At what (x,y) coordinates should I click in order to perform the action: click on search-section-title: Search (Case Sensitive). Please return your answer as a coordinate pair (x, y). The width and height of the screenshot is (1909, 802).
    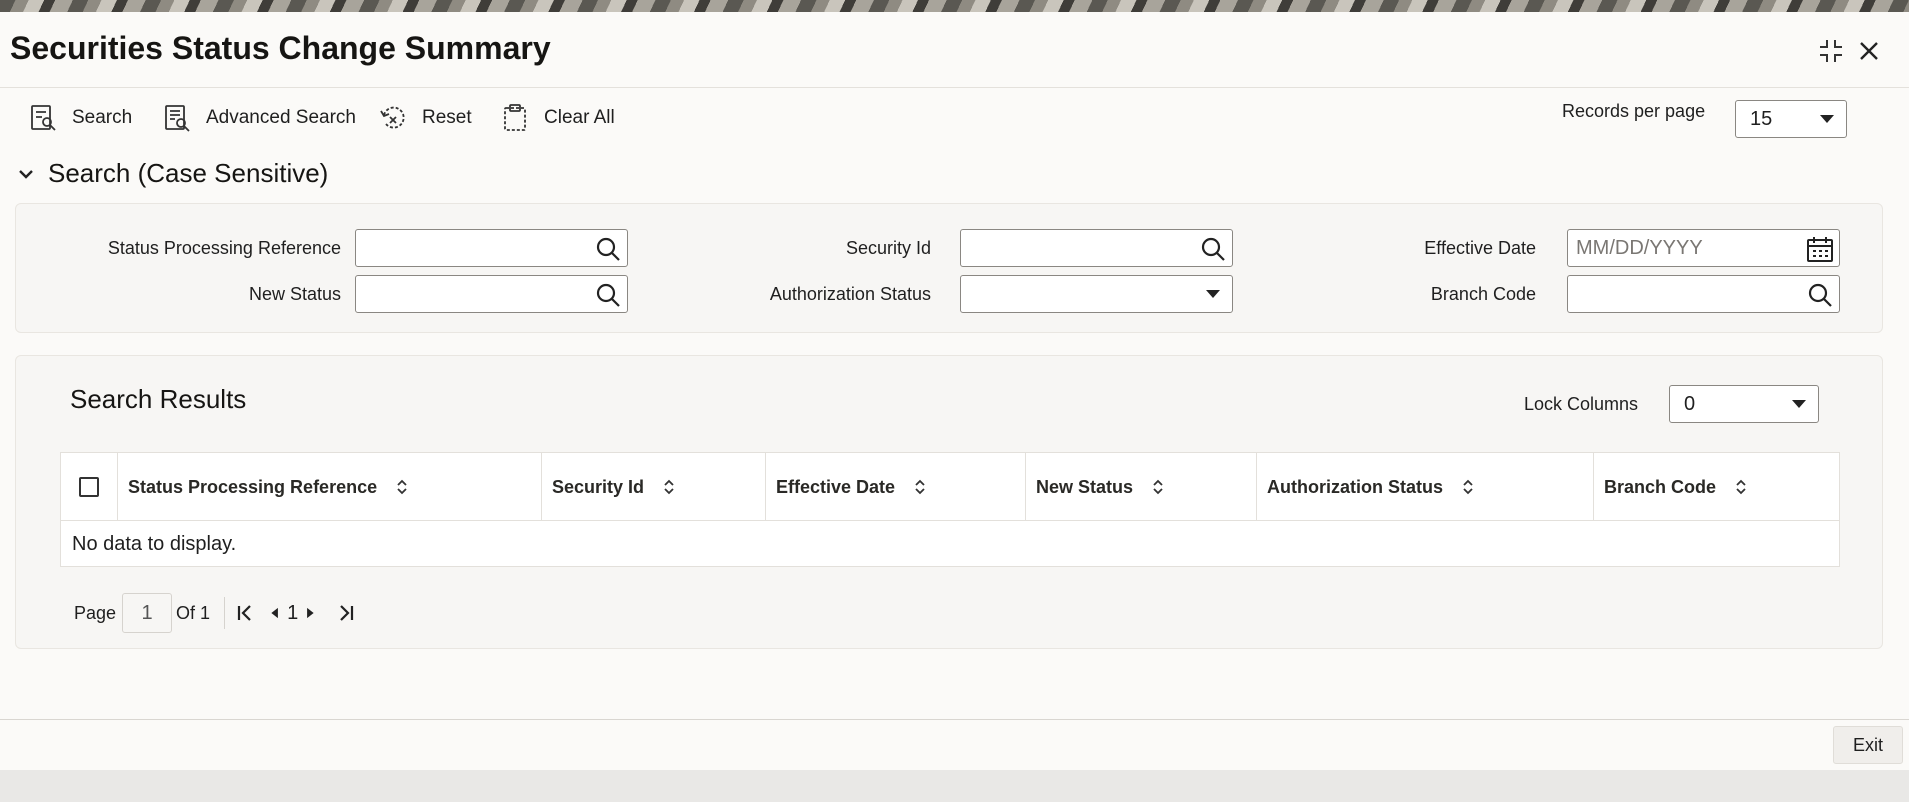
    Looking at the image, I should click on (188, 173).